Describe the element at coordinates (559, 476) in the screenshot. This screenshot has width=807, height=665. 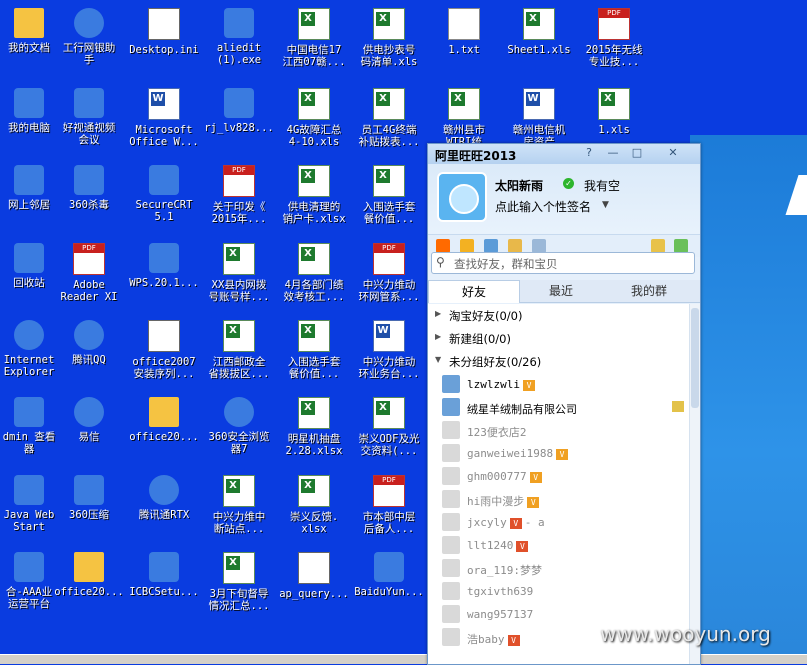
I see `contact-row: ghm000777 V` at that location.